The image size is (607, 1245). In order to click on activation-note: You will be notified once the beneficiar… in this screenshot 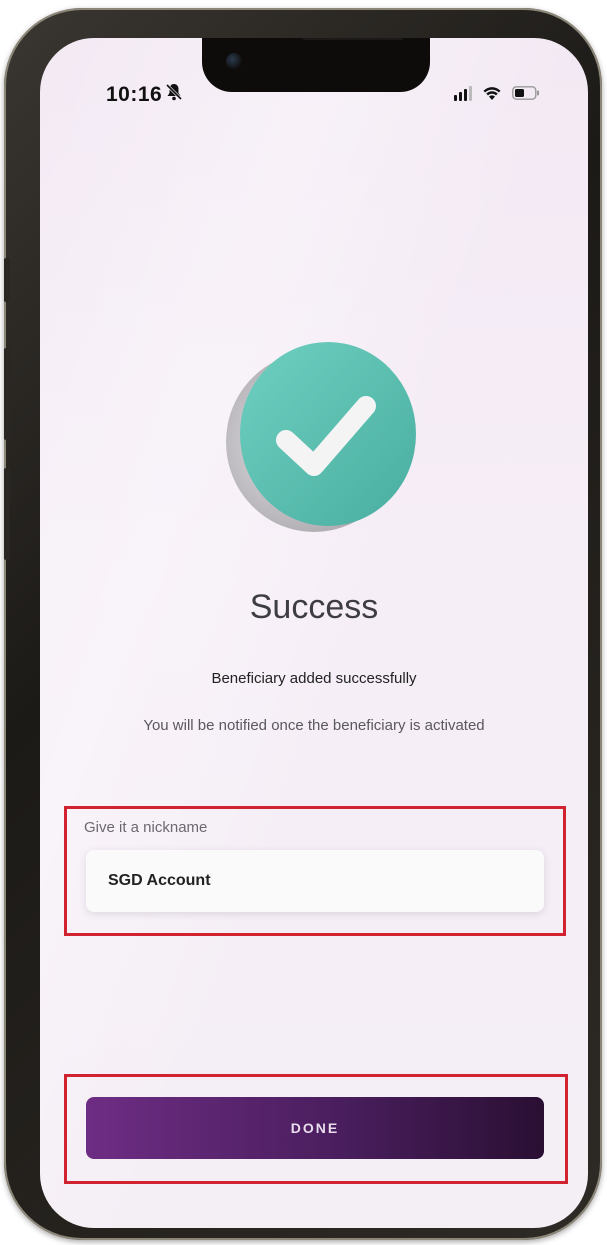, I will do `click(314, 725)`.